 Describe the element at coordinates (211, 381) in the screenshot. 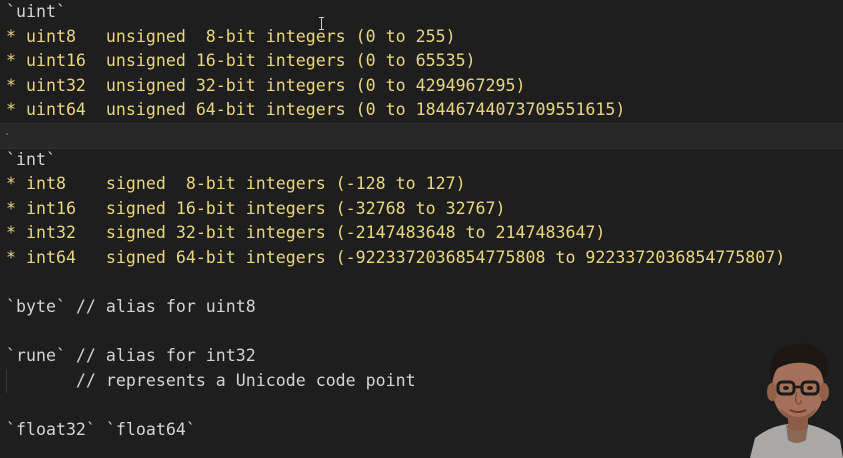

I see `code-line-rune-comment: // represents a Unicode code point` at that location.